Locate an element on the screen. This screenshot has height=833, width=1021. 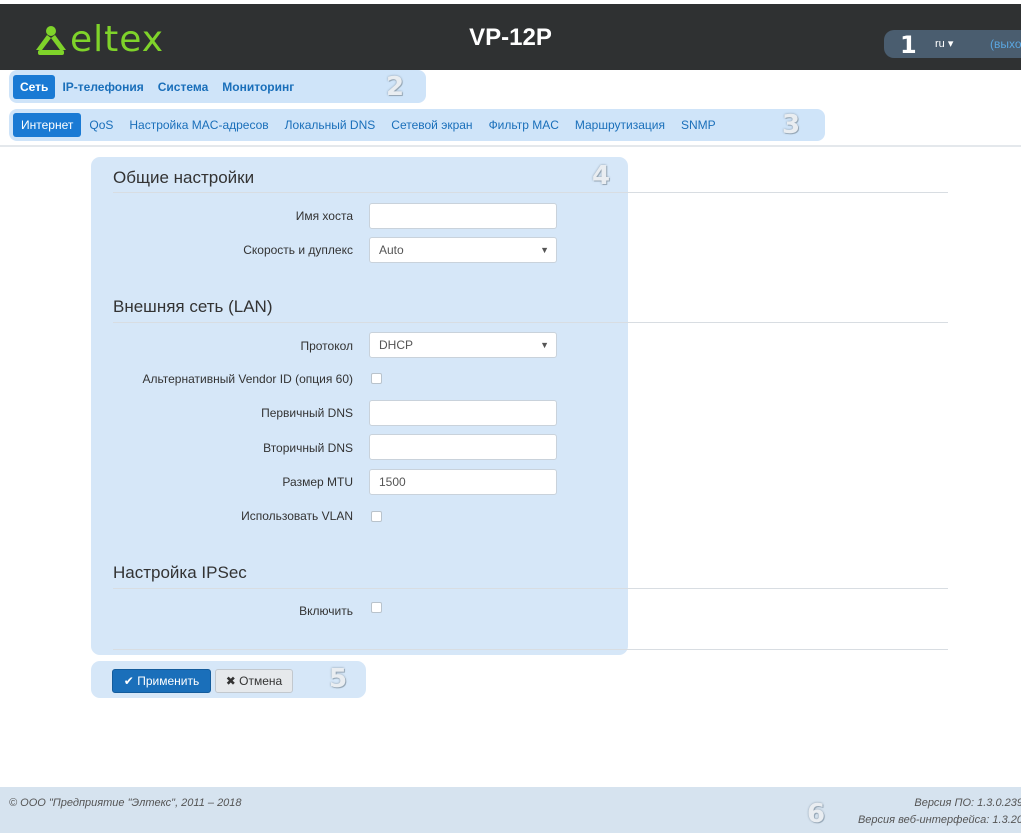
tab-firewall: Сетевой экран is located at coordinates (431, 125).